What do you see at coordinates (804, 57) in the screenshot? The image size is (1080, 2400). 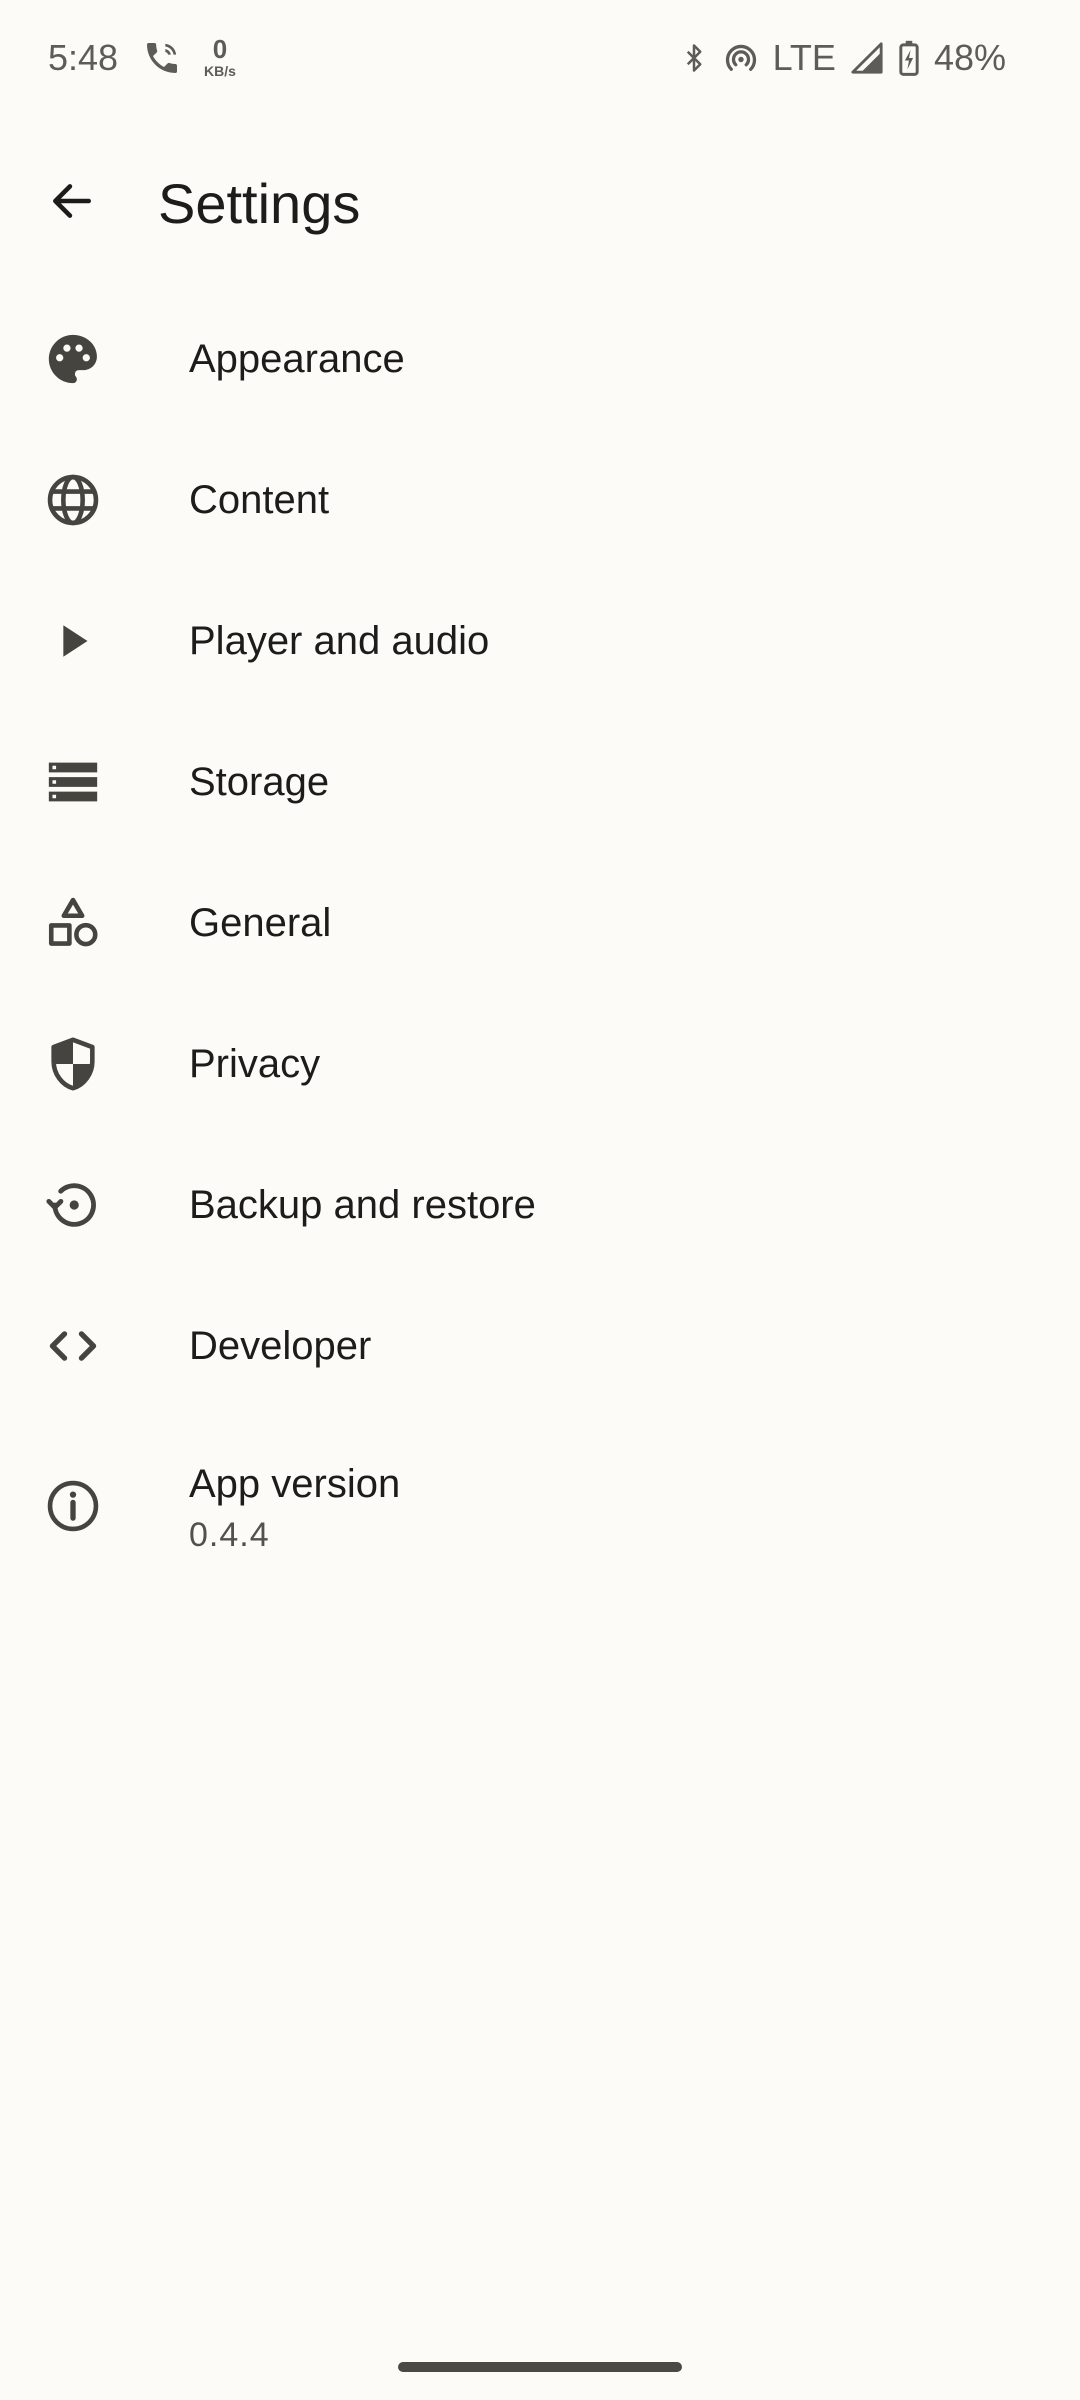 I see `network-type: LTE` at bounding box center [804, 57].